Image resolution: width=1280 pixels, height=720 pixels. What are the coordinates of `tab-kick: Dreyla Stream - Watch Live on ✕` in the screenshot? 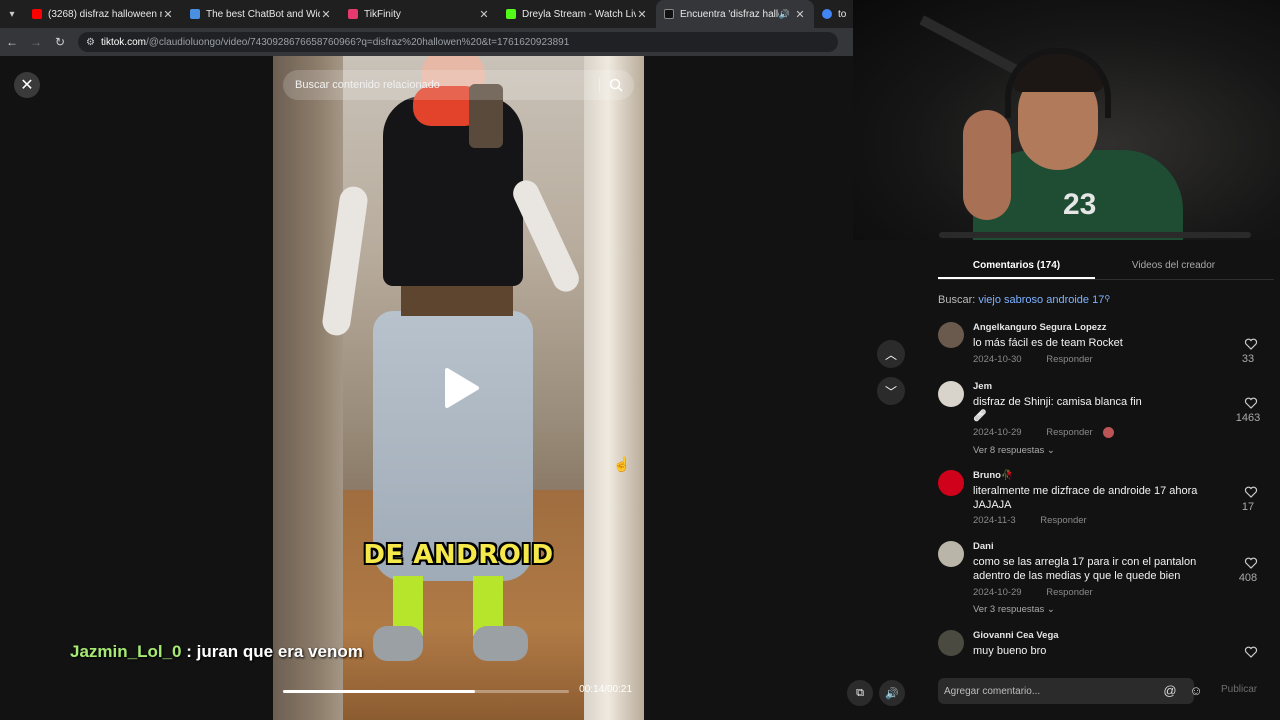 It's located at (577, 14).